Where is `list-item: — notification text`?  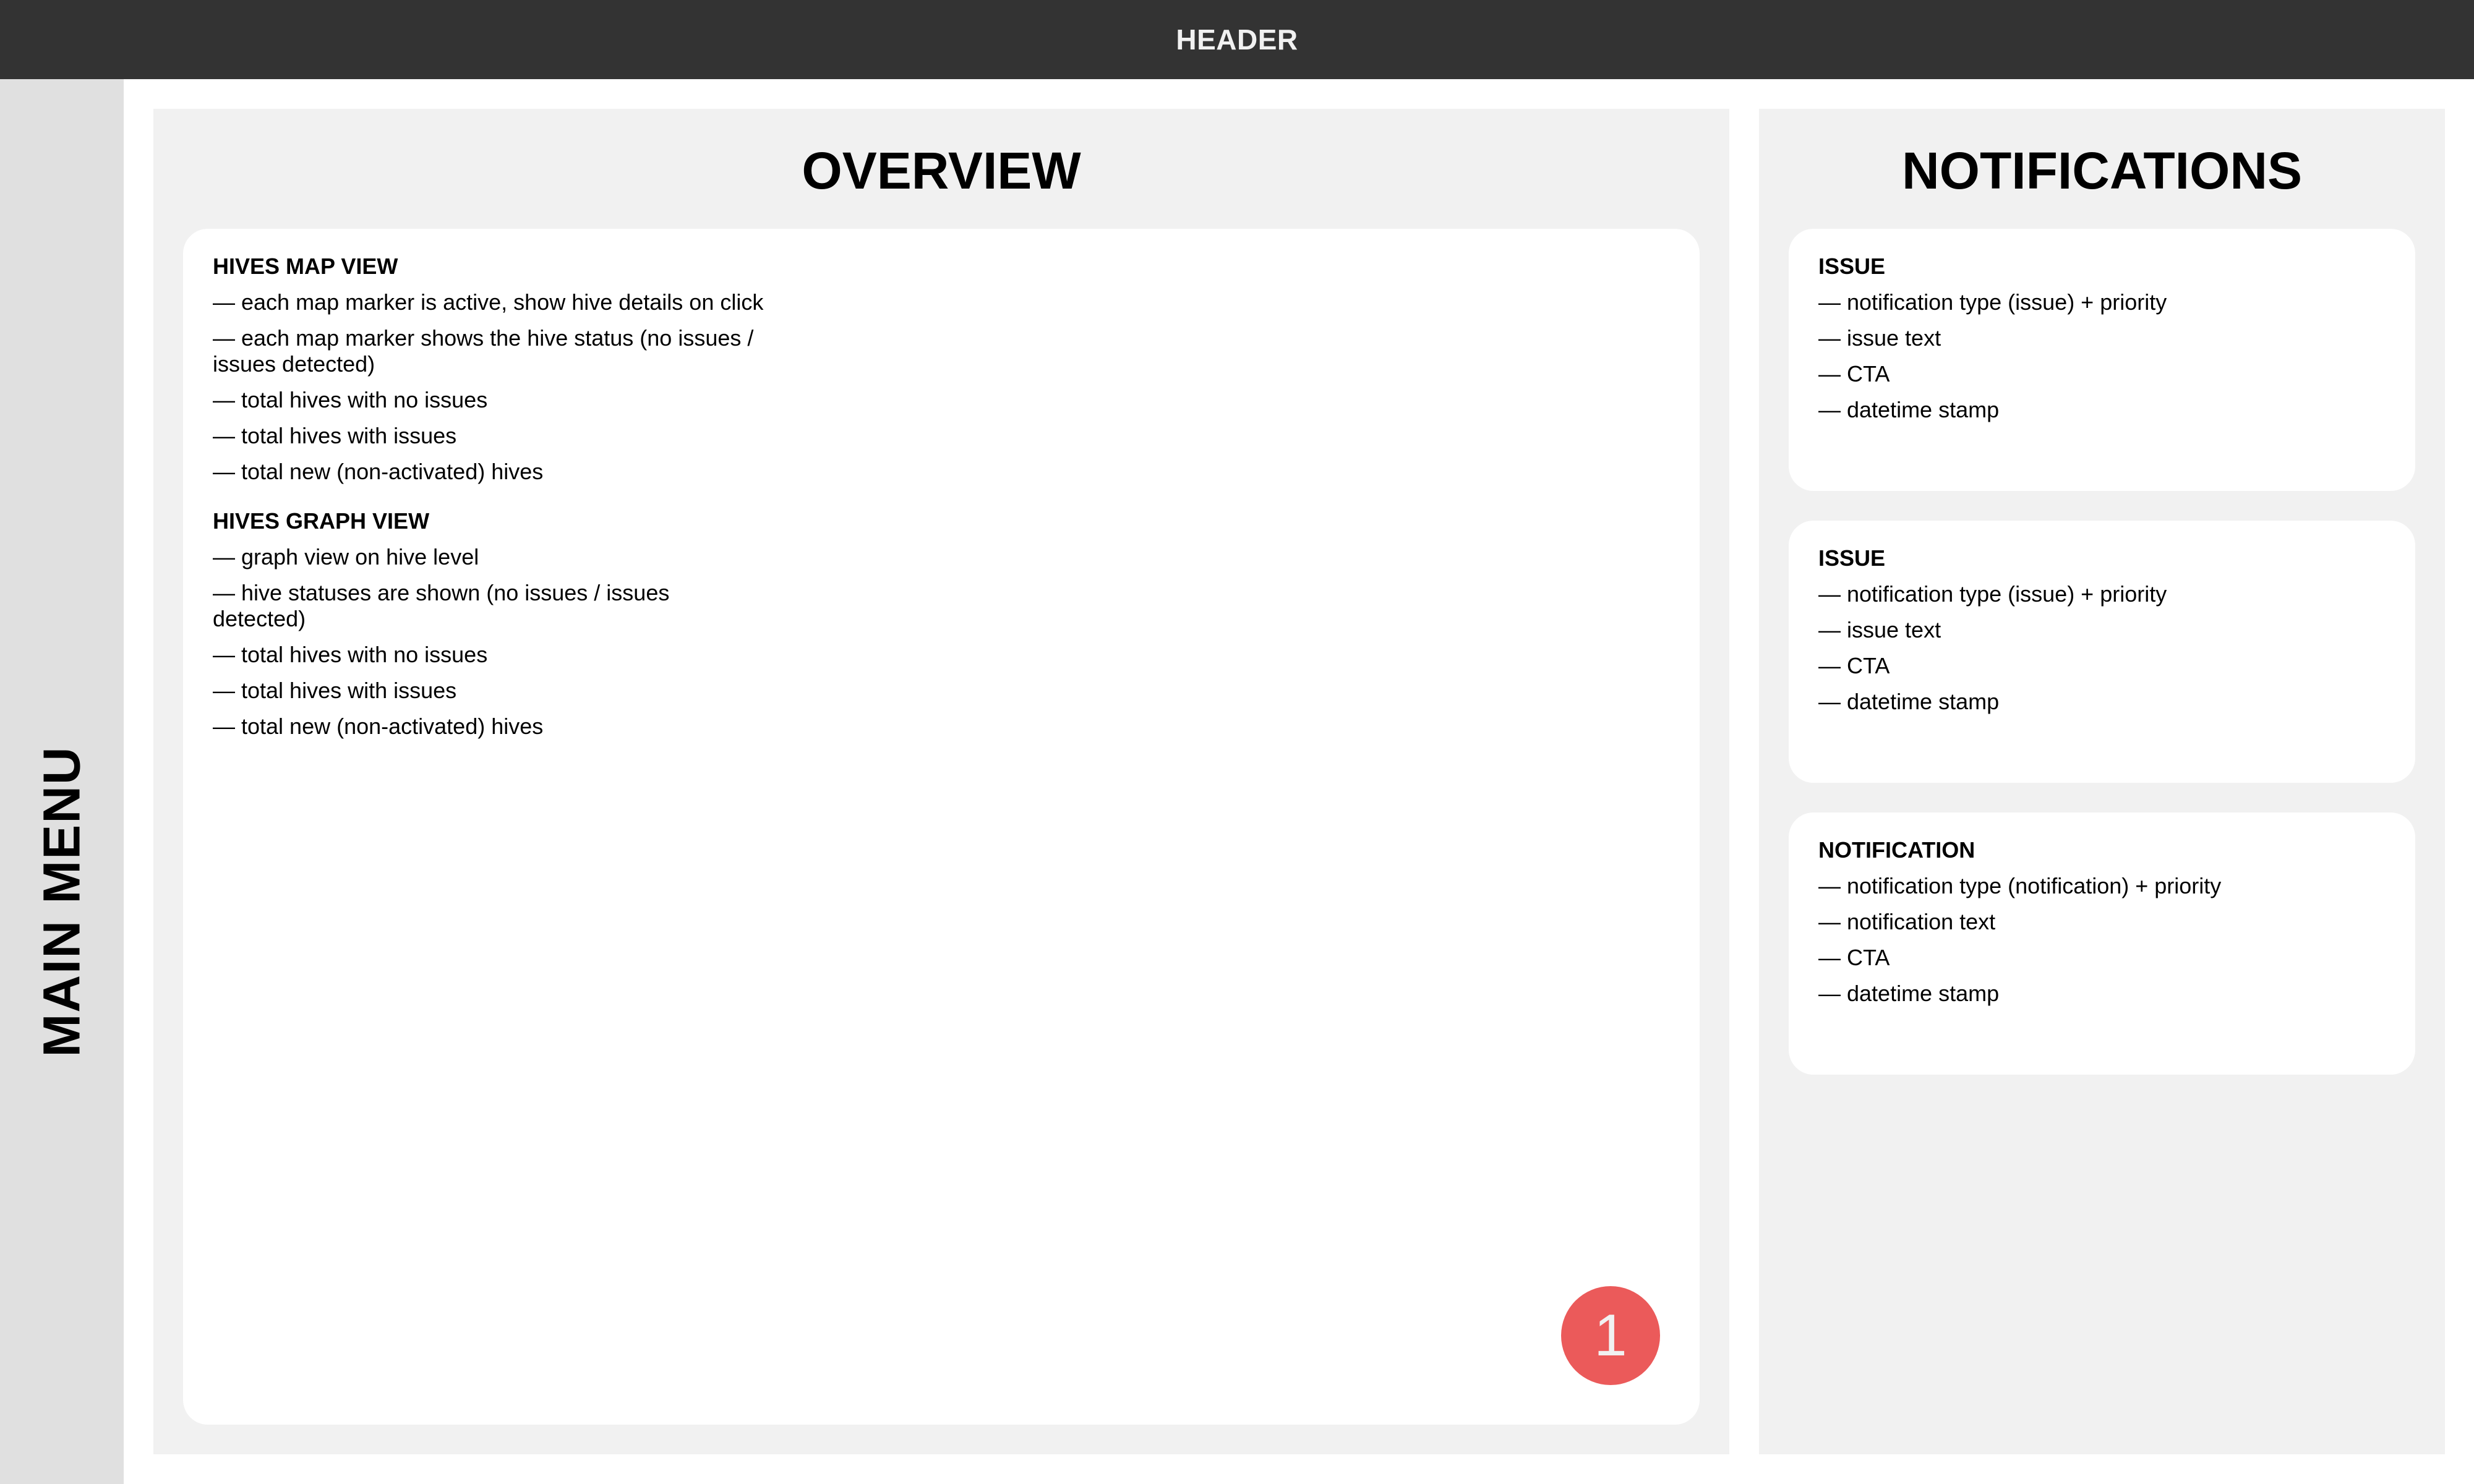
list-item: — notification text is located at coordinates (1907, 921).